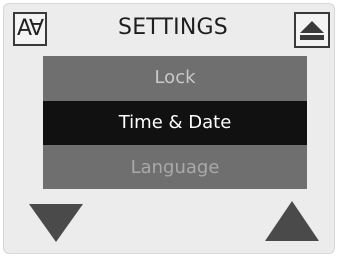  I want to click on triangle-down-icon, so click(56, 223).